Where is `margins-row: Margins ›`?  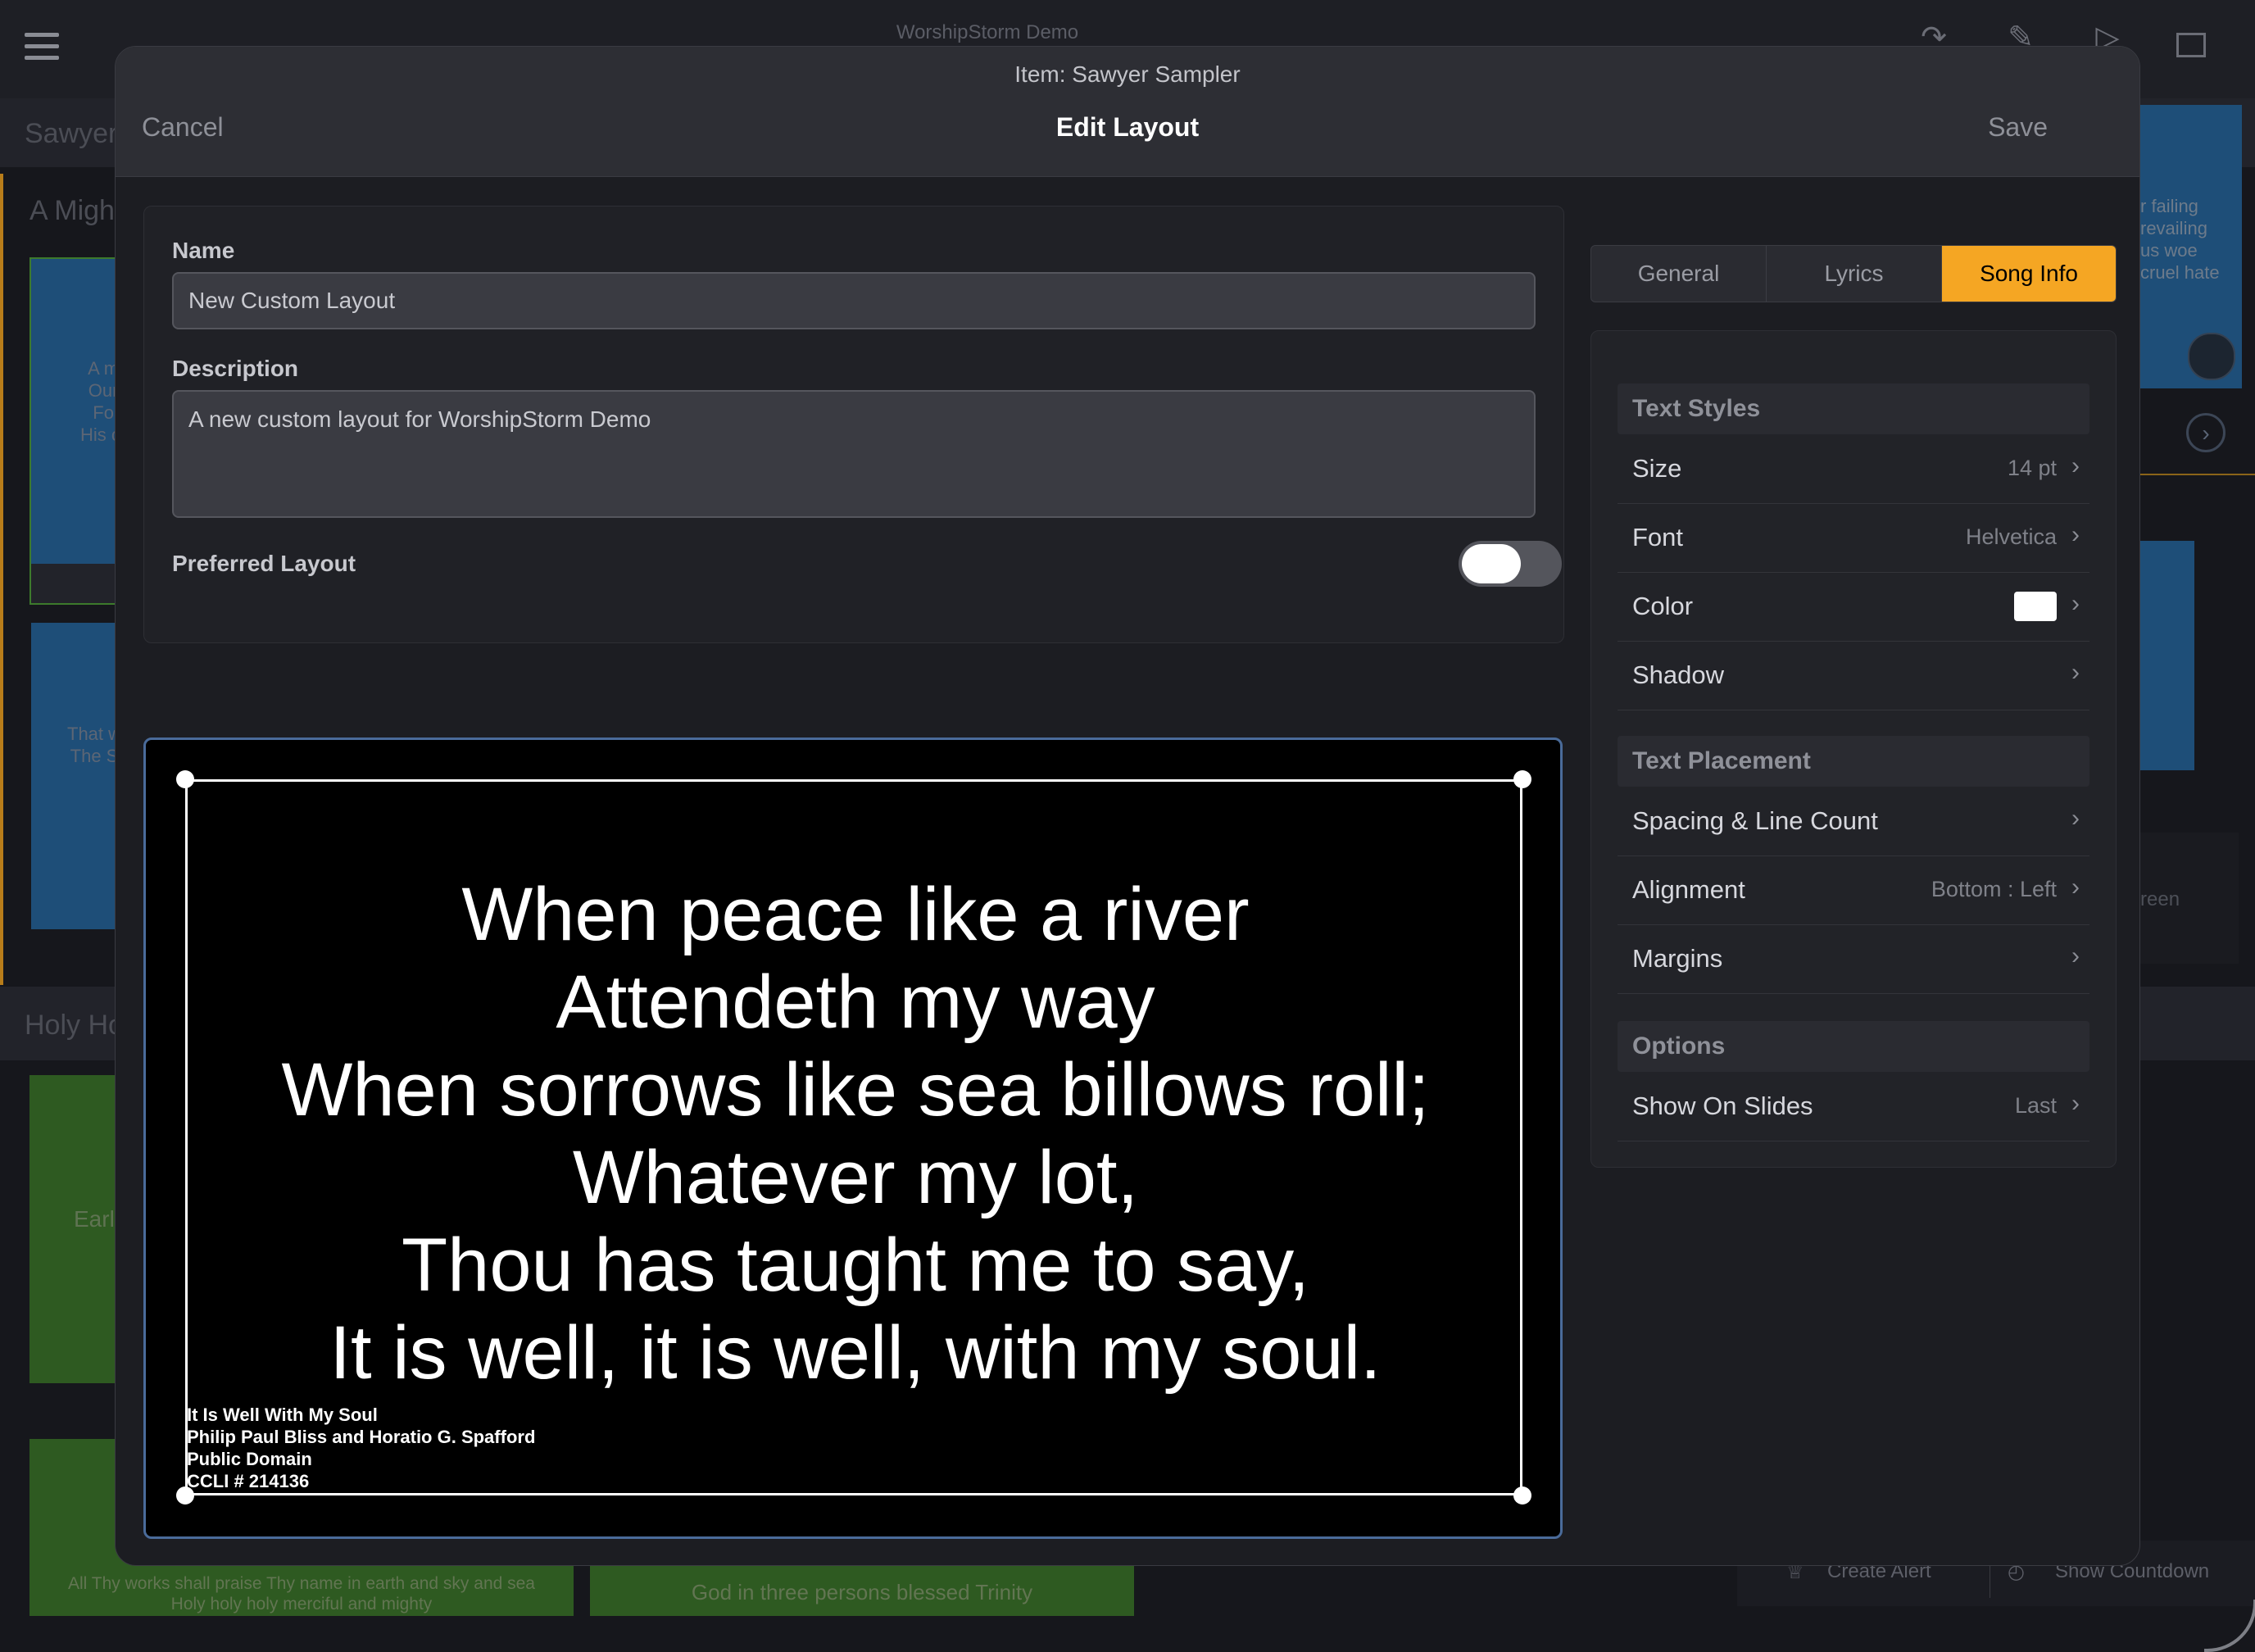 margins-row: Margins › is located at coordinates (1853, 959).